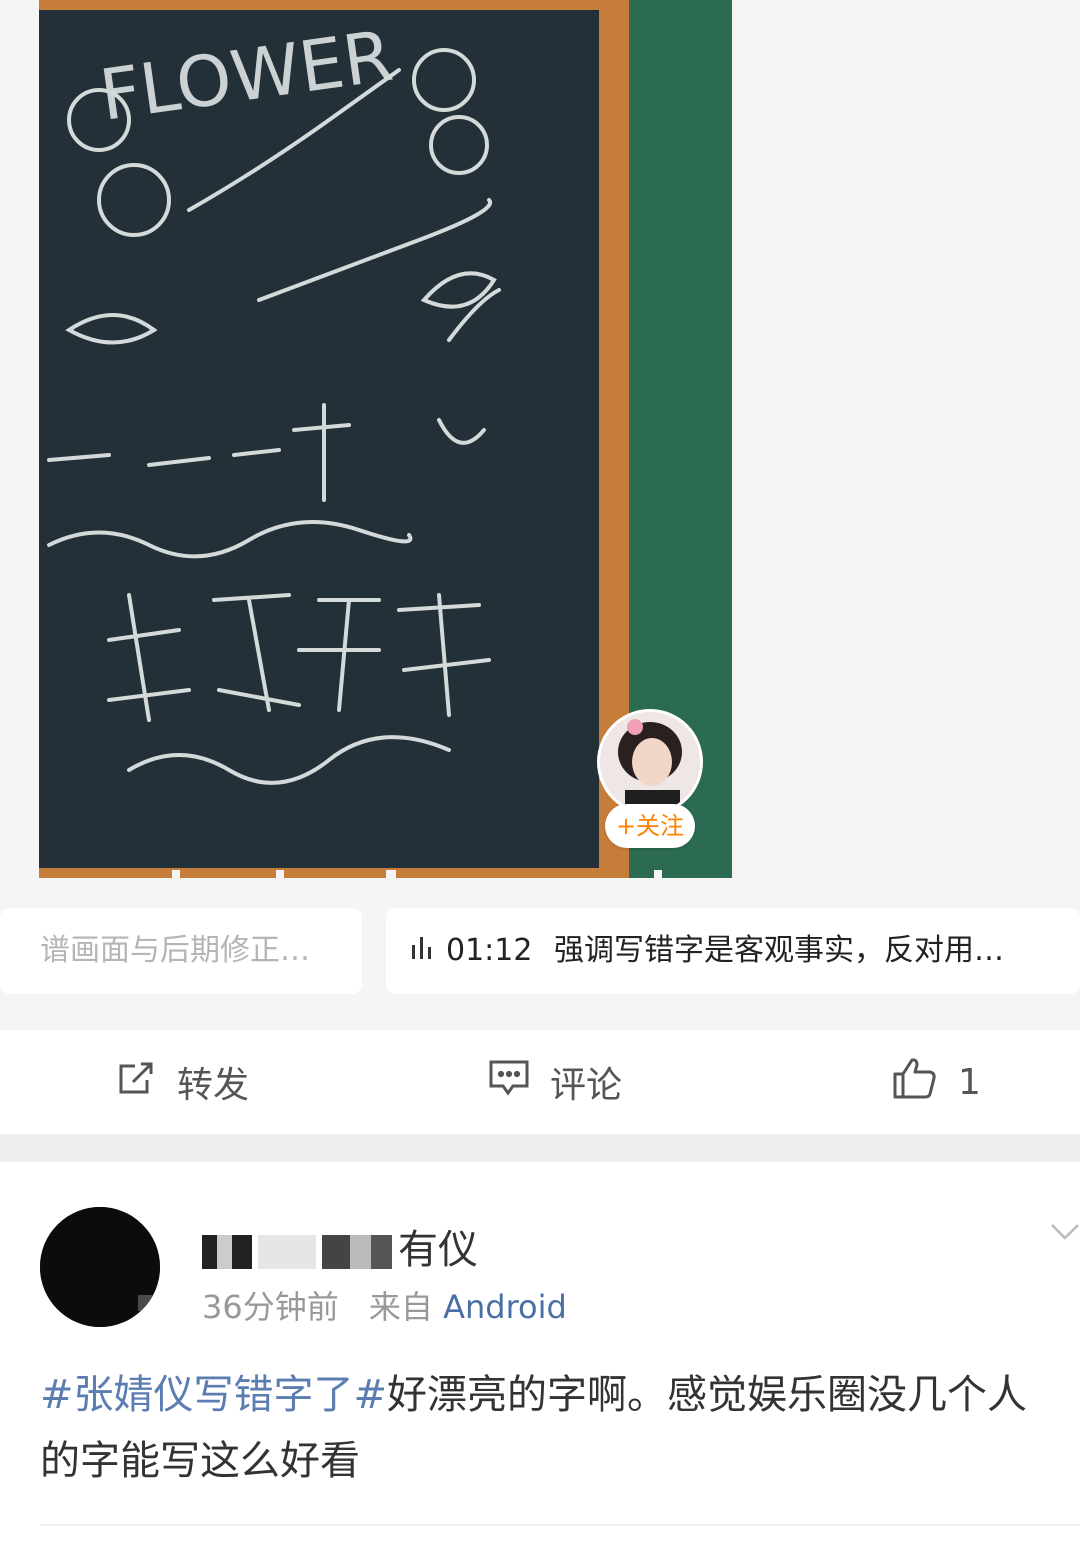  I want to click on comment-label: 评论, so click(586, 1085).